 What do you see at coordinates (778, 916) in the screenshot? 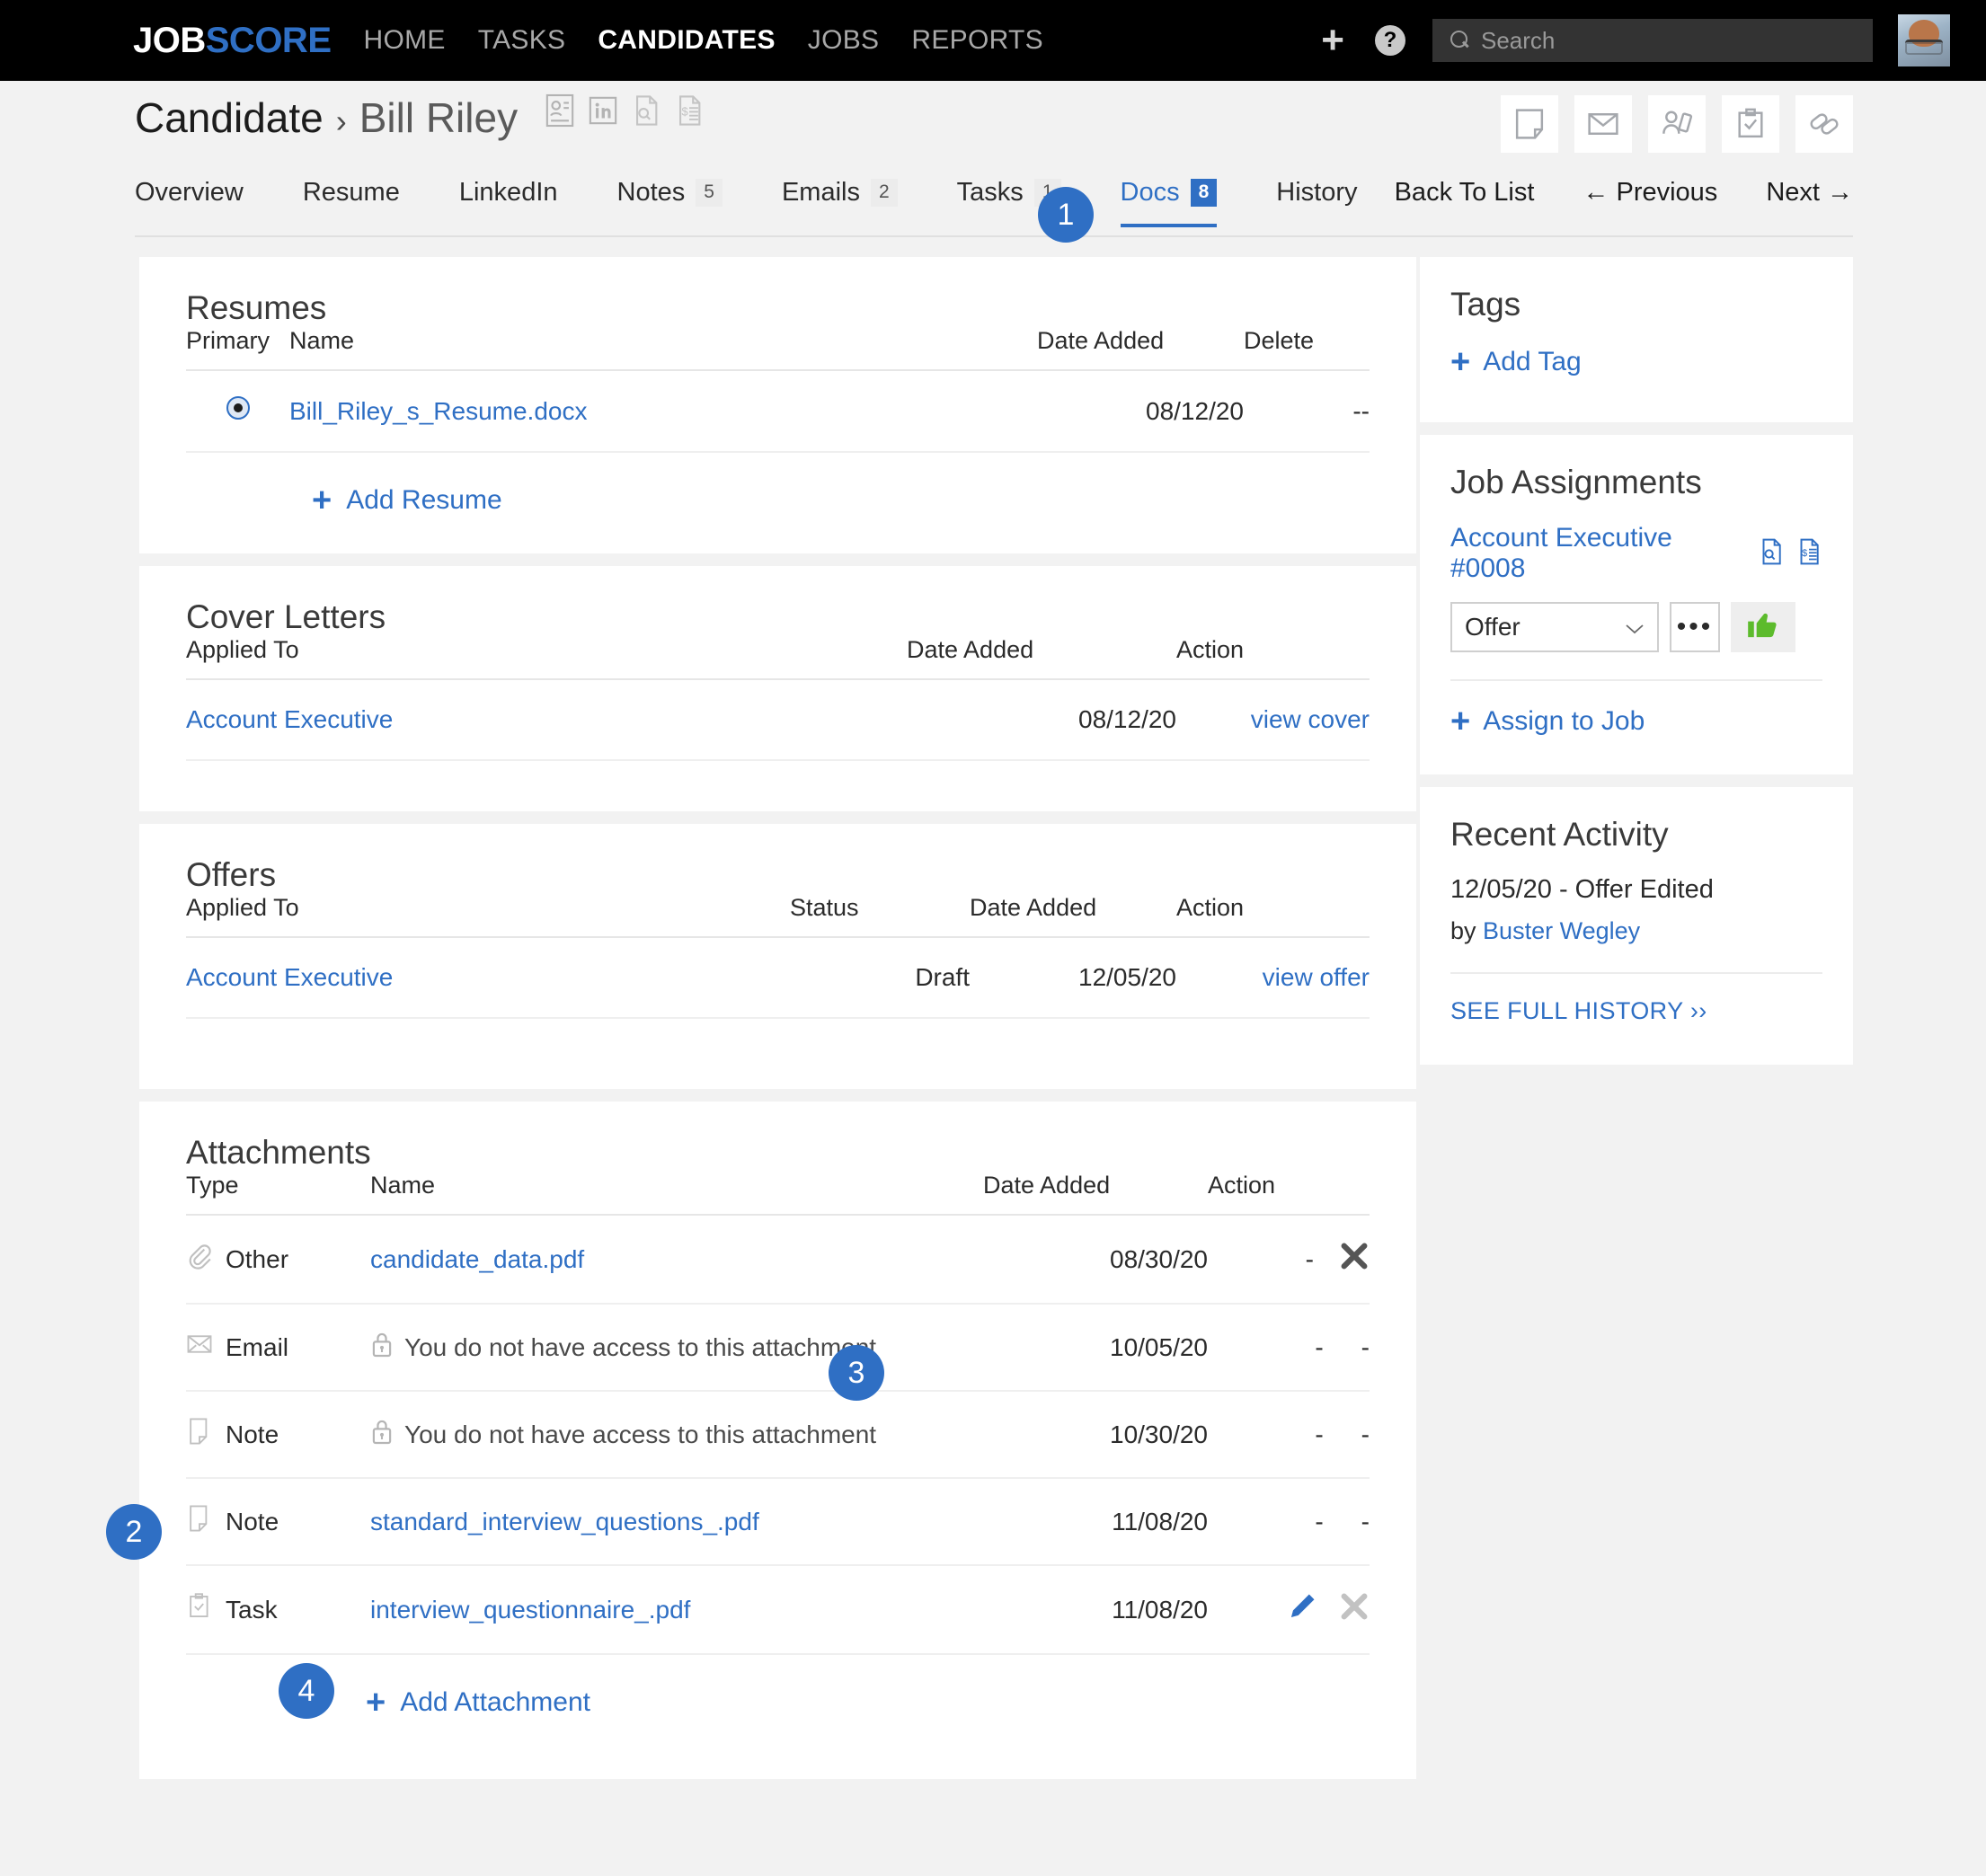
I see `table-header-row: Applied To Status Date Added Action` at bounding box center [778, 916].